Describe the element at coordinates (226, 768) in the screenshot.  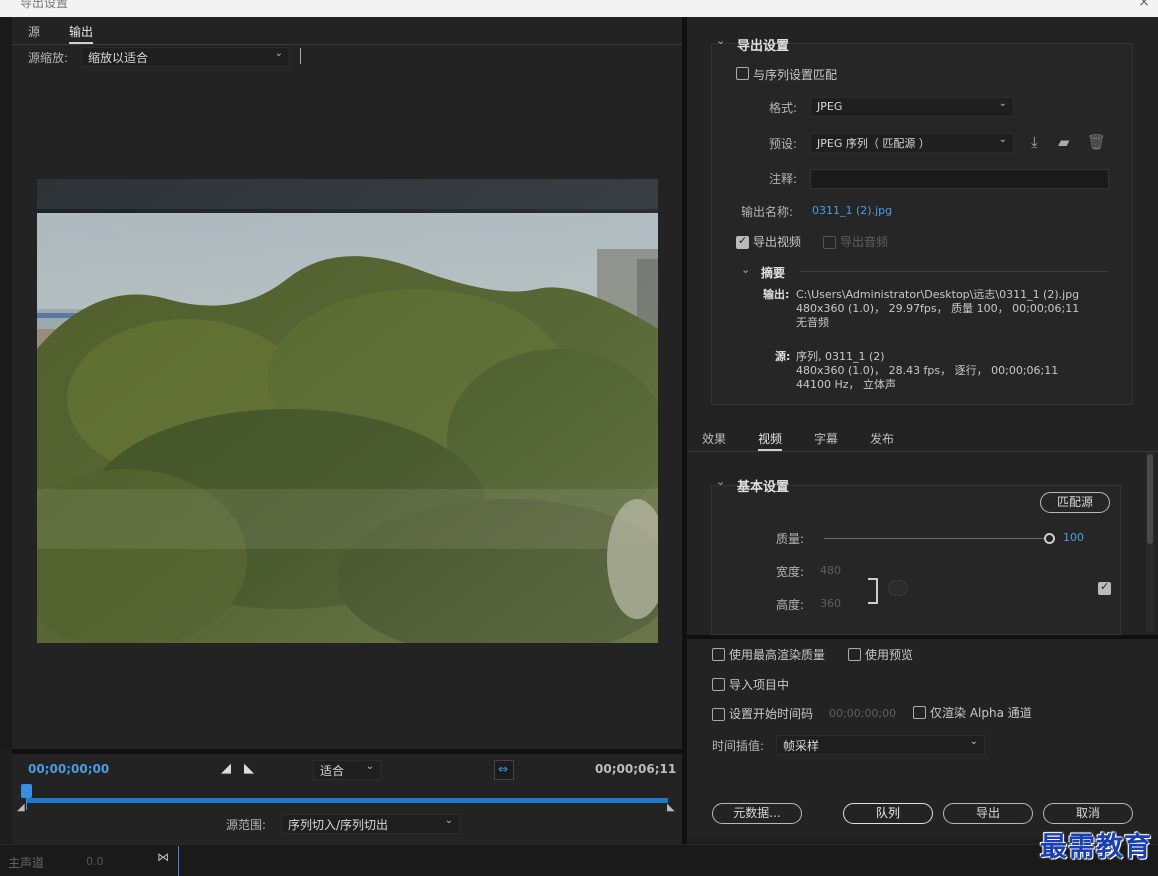
I see `mark-in-icon: ◢` at that location.